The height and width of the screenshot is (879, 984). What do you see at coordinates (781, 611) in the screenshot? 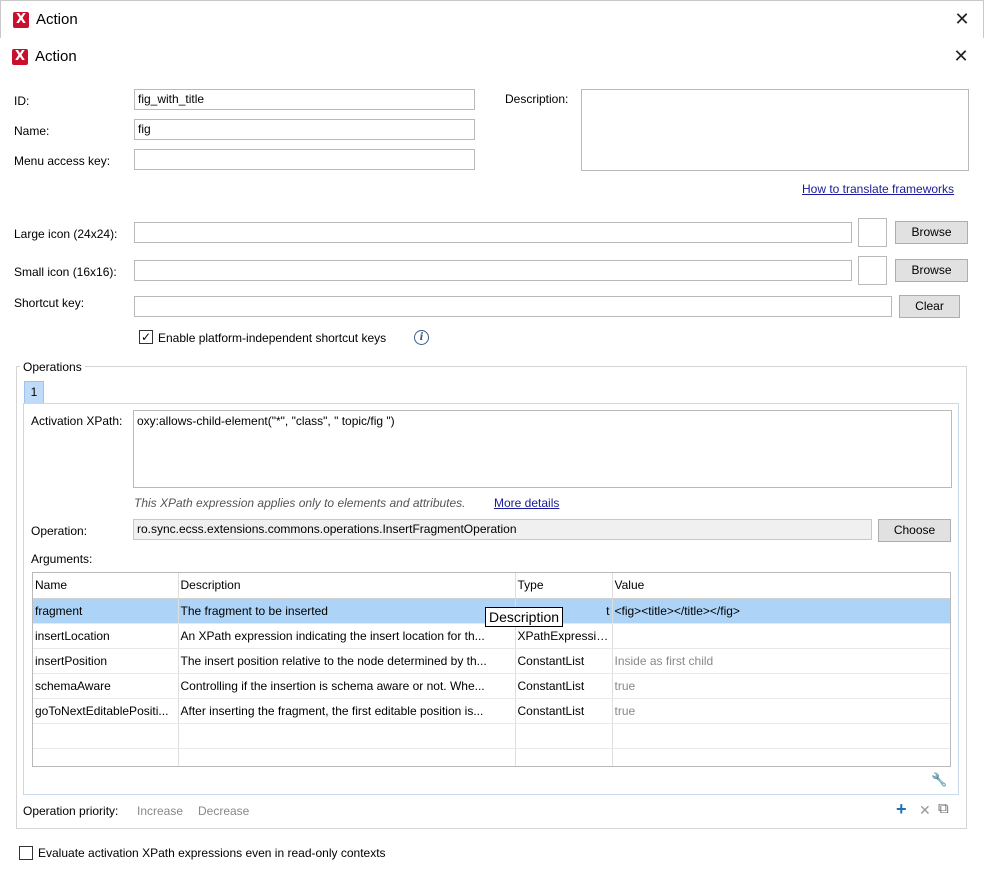
I see `arg-value-cell: <fig><title></title></fig>` at bounding box center [781, 611].